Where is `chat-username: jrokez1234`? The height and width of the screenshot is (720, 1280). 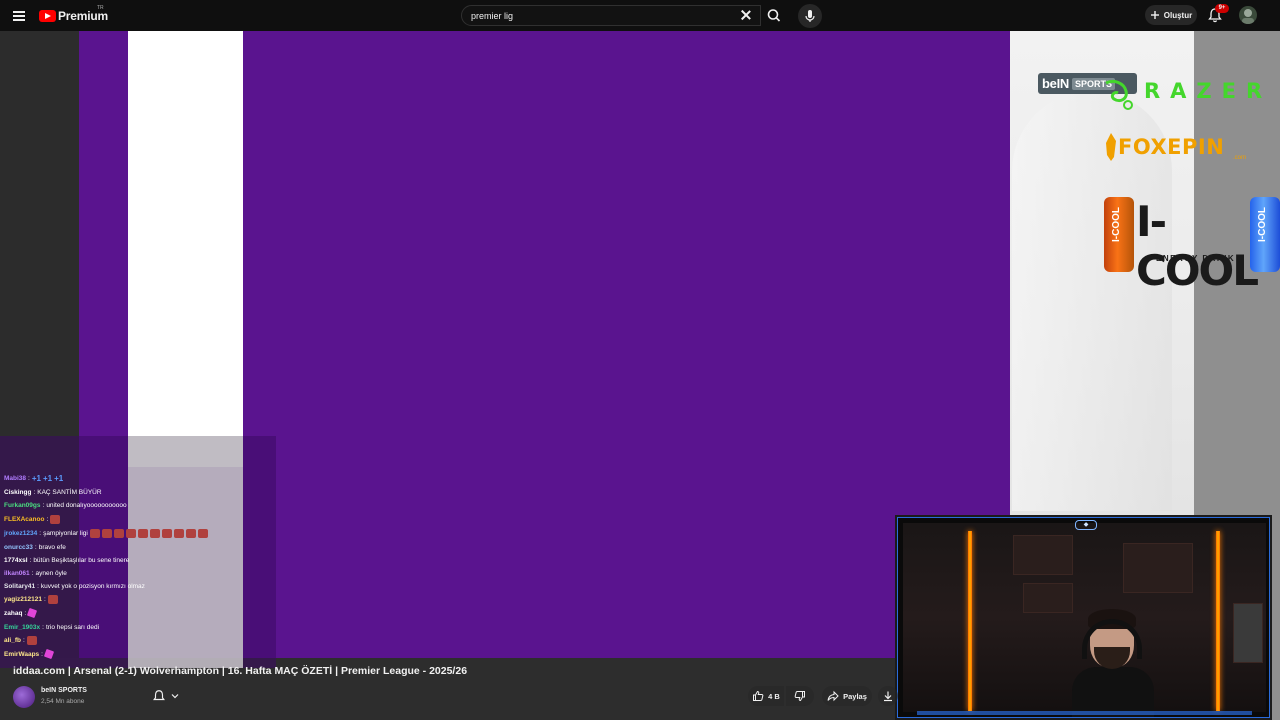 chat-username: jrokez1234 is located at coordinates (20, 533).